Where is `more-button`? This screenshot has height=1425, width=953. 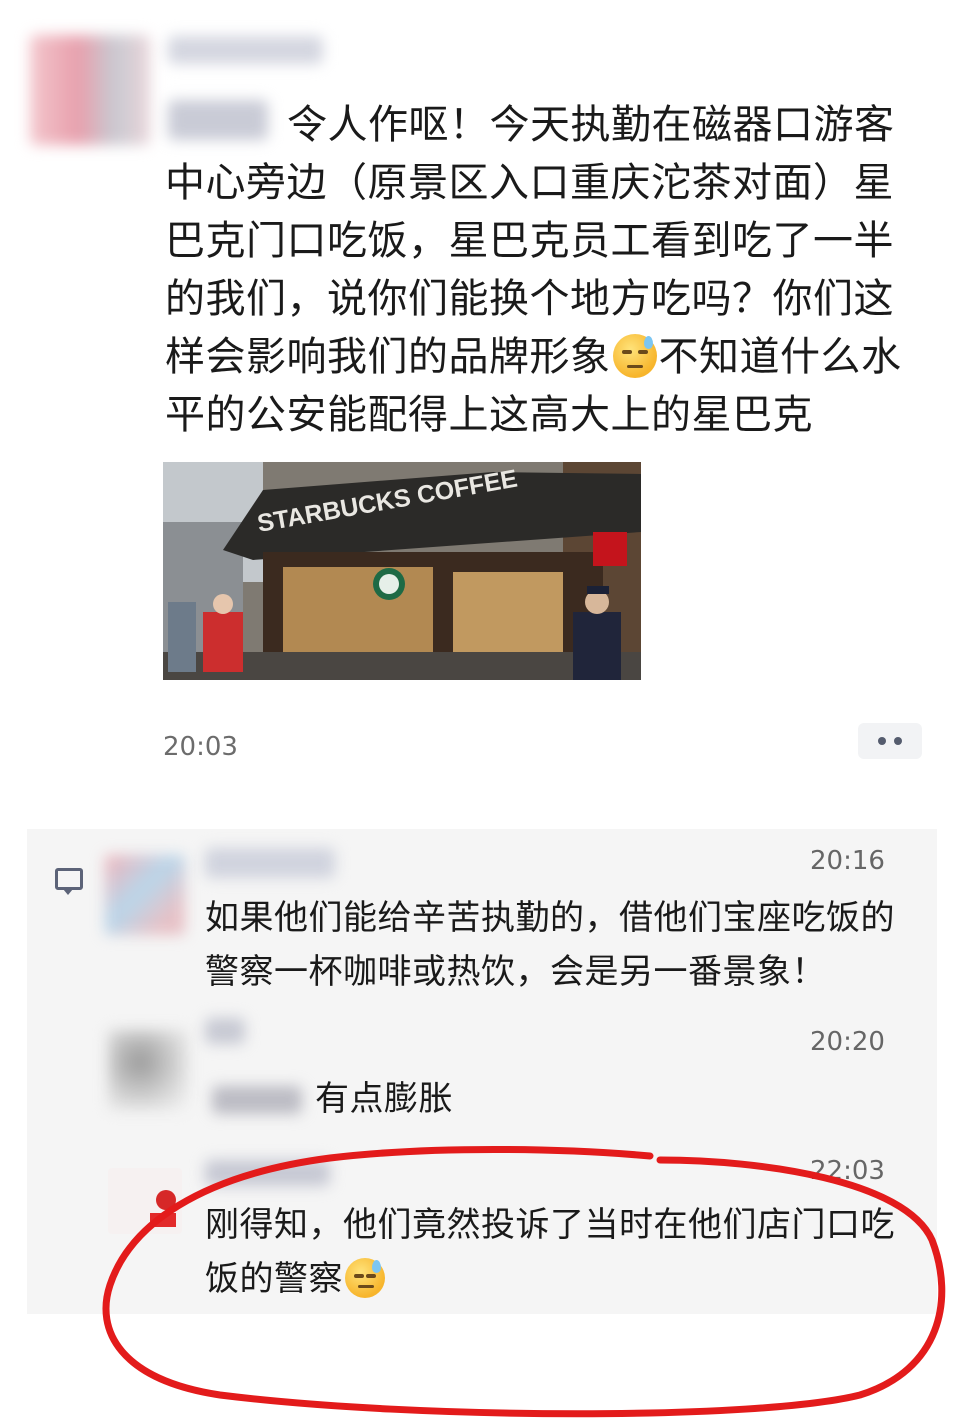
more-button is located at coordinates (890, 741).